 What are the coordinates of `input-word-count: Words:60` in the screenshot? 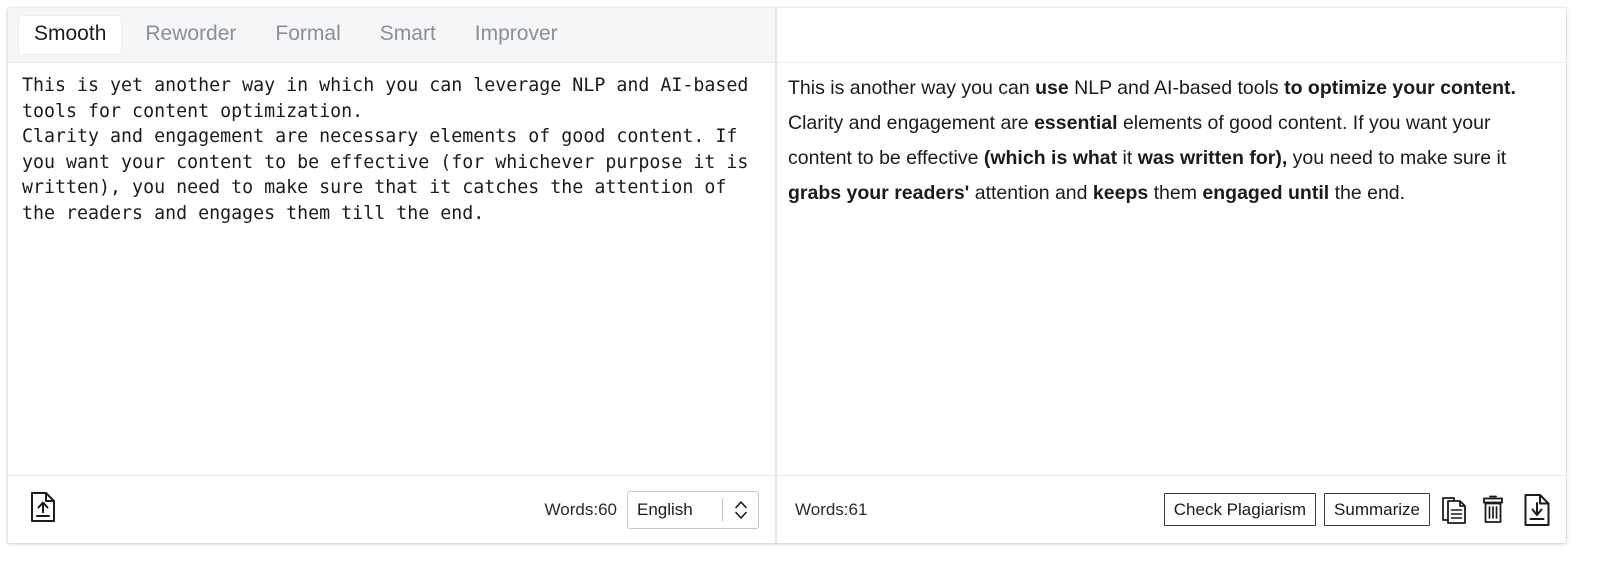 It's located at (580, 509).